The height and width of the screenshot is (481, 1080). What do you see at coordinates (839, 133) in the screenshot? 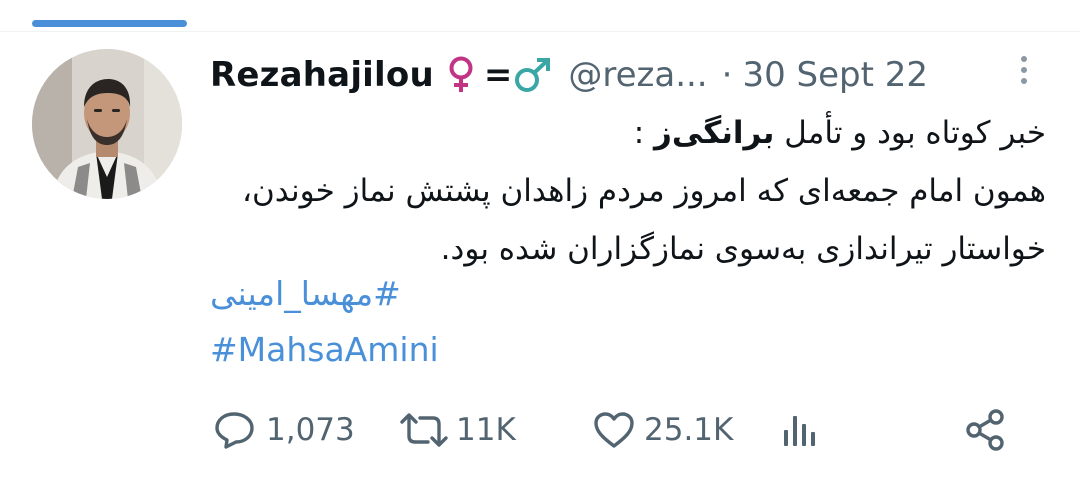
I see `tweet-text-line1: خبر کوتاه بود و تأمل برانگی‌ز :` at bounding box center [839, 133].